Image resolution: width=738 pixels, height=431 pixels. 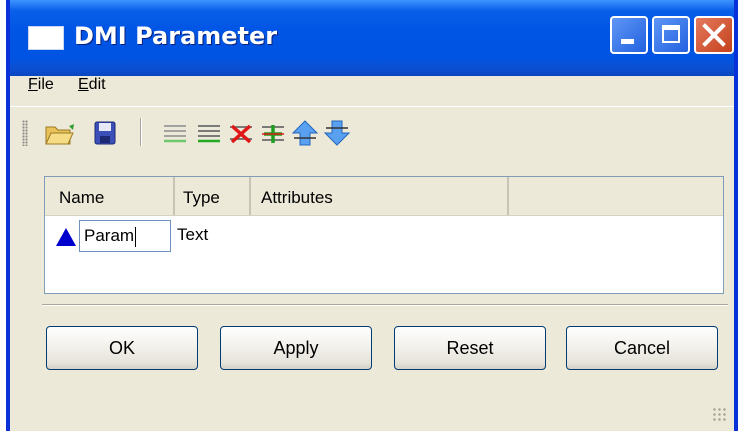 I want to click on insert-item-icon, so click(x=273, y=133).